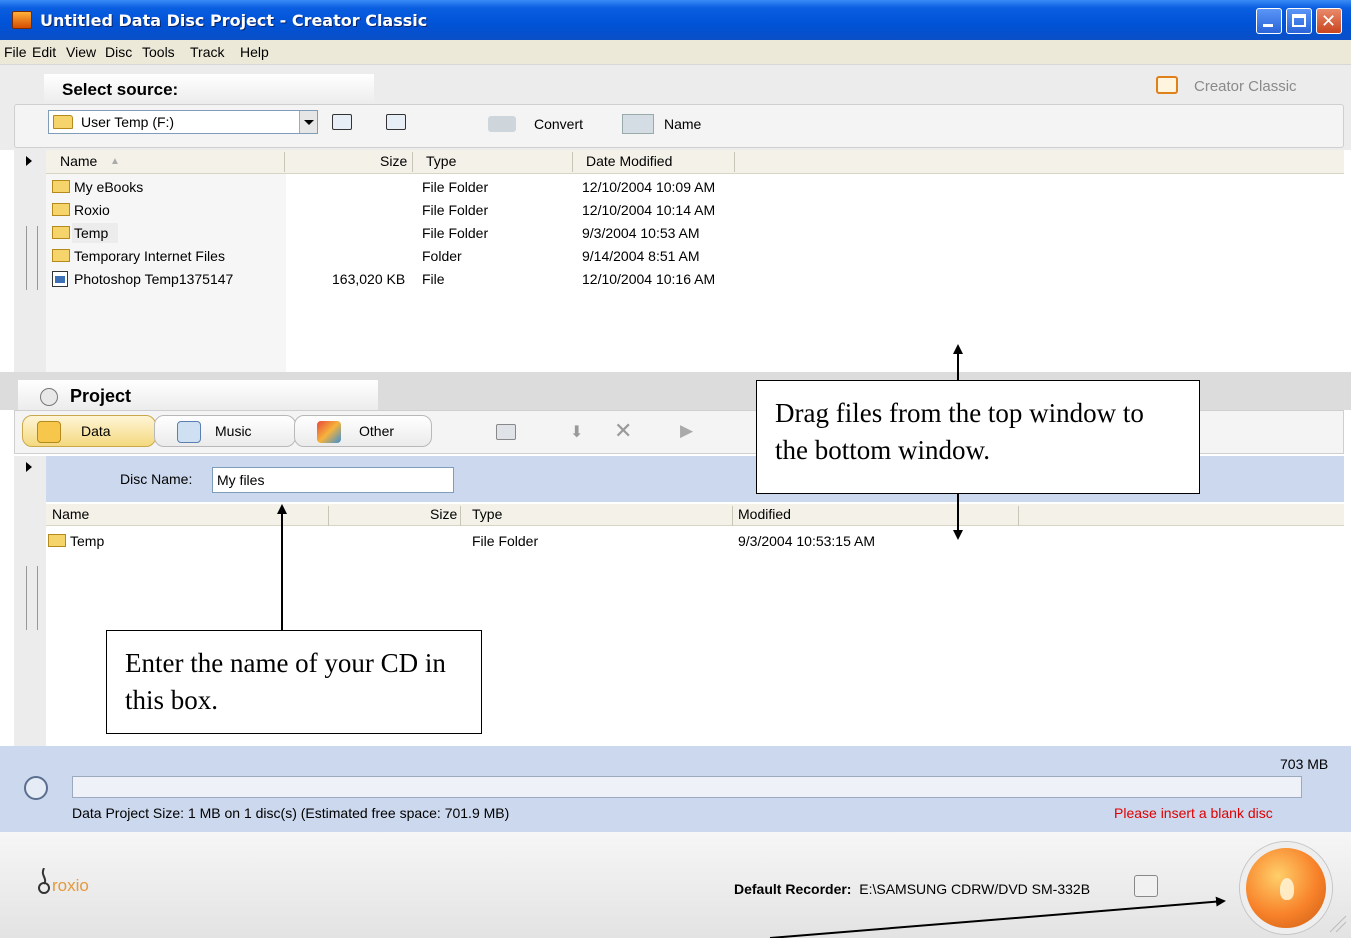 The height and width of the screenshot is (938, 1351). What do you see at coordinates (1269, 21) in the screenshot?
I see `minimize-button` at bounding box center [1269, 21].